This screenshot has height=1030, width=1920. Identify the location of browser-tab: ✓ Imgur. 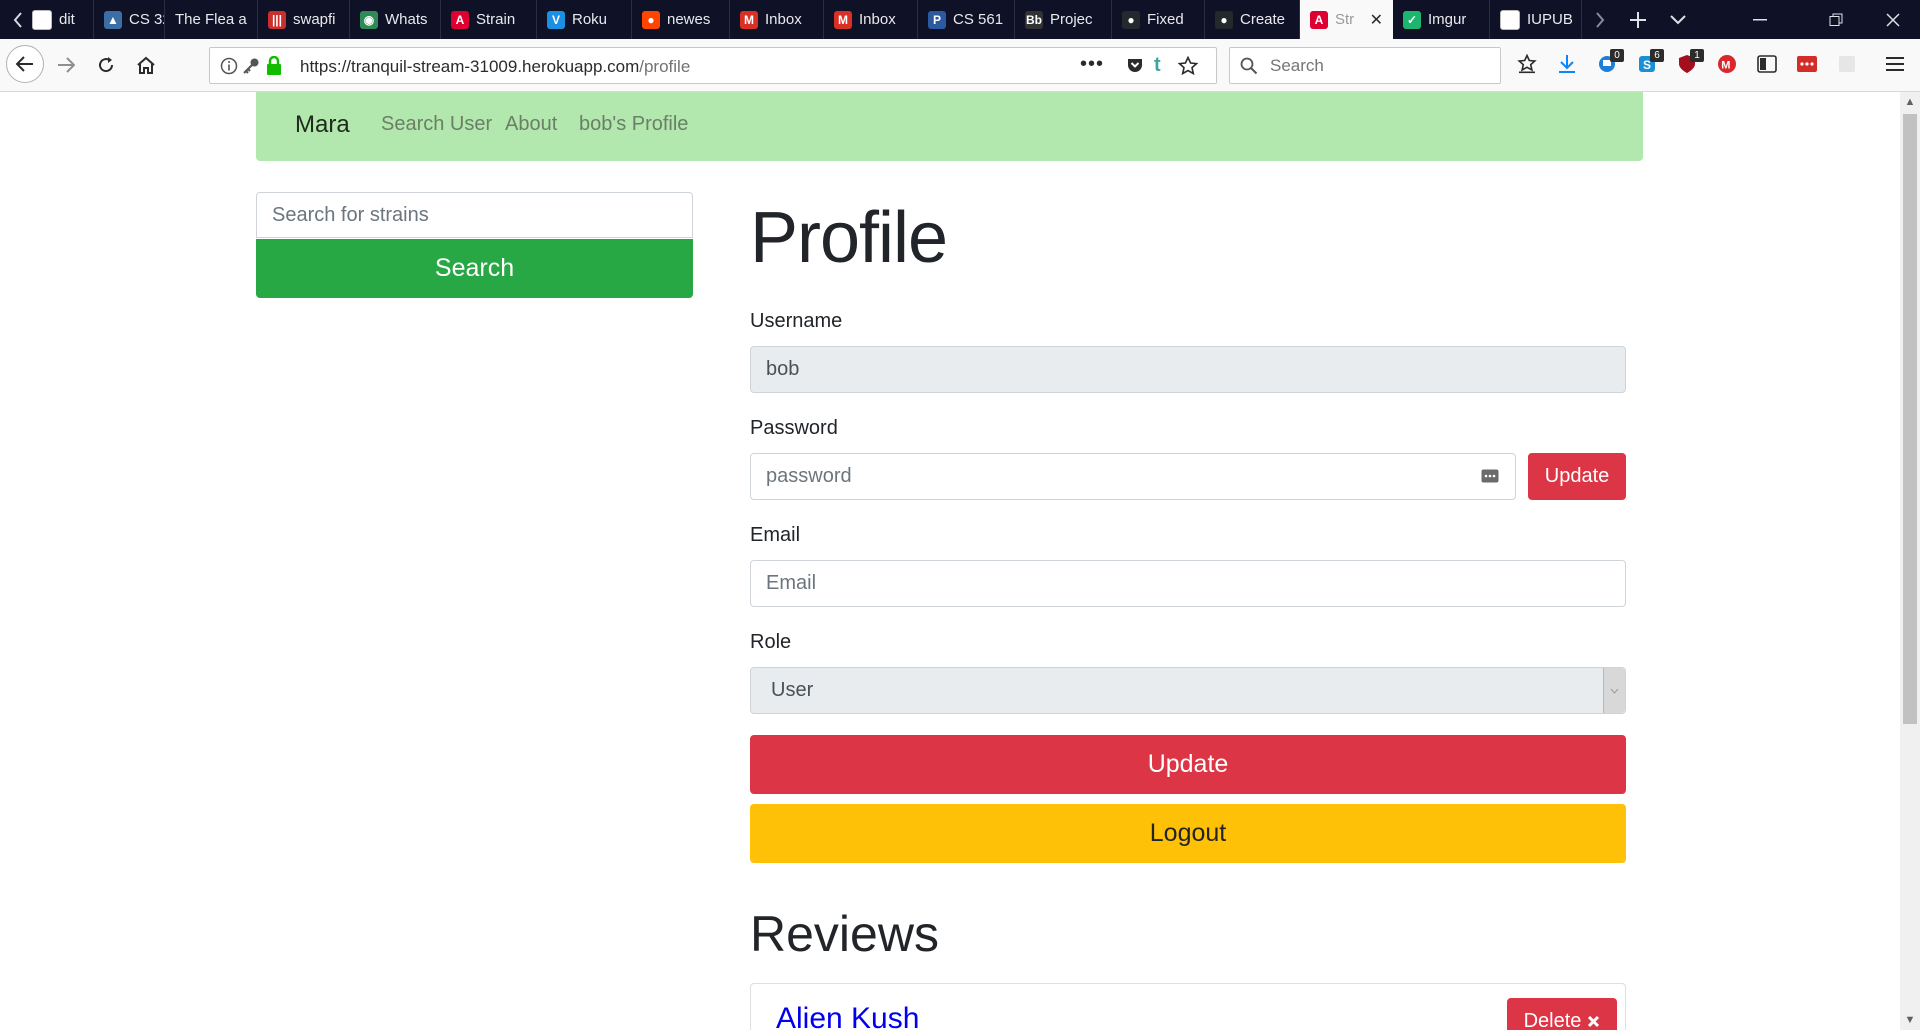
(1441, 19).